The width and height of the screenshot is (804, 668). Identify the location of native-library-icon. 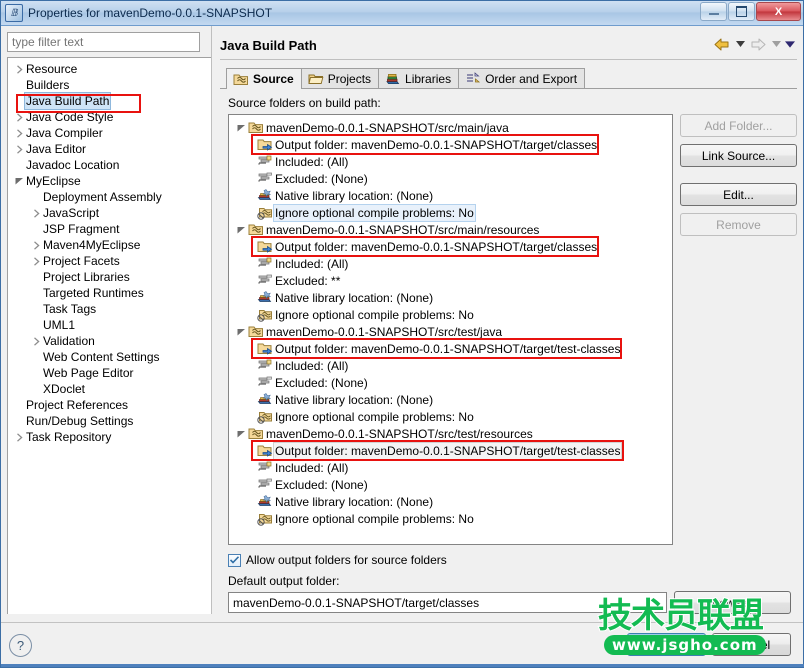
(266, 297).